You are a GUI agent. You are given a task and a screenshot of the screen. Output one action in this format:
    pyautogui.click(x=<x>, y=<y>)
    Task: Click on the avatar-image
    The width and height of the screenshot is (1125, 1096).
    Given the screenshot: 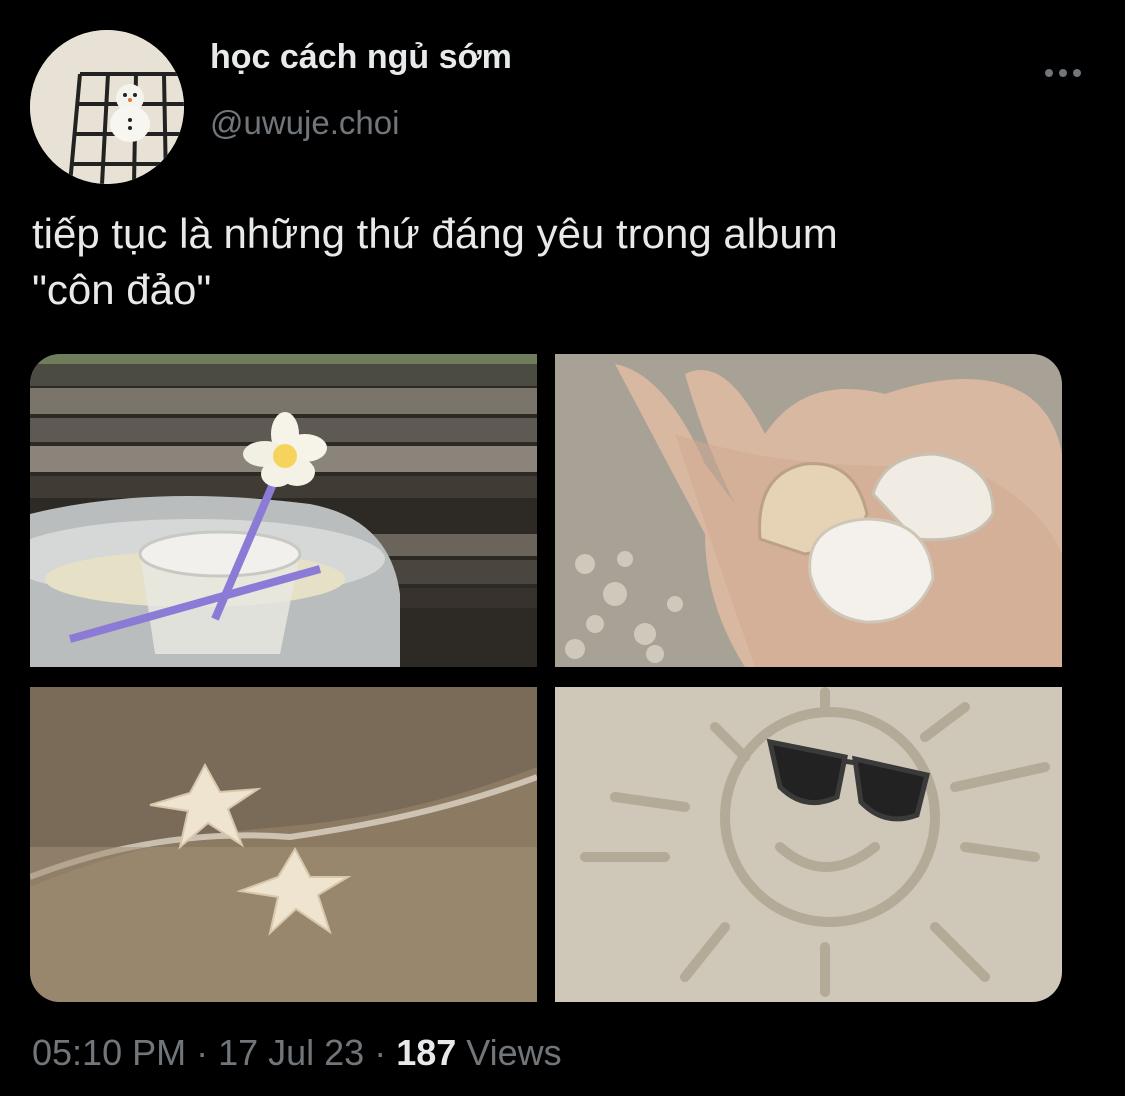 What is the action you would take?
    pyautogui.click(x=107, y=107)
    